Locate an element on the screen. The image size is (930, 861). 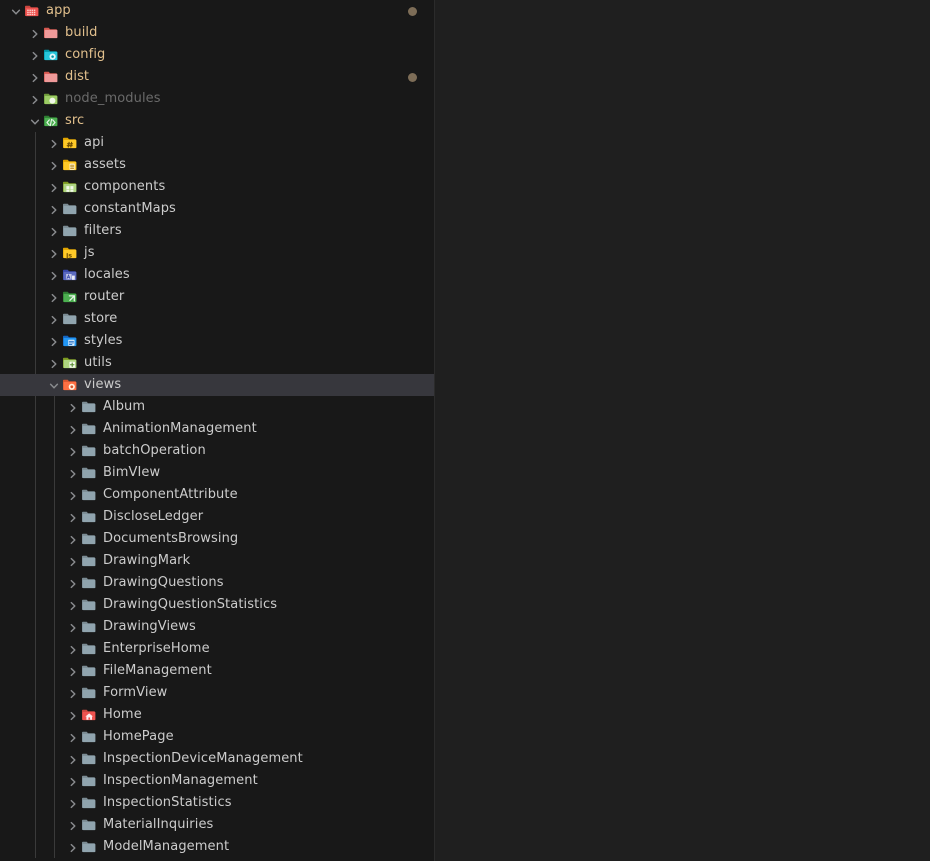
tree-row: build is located at coordinates (217, 33).